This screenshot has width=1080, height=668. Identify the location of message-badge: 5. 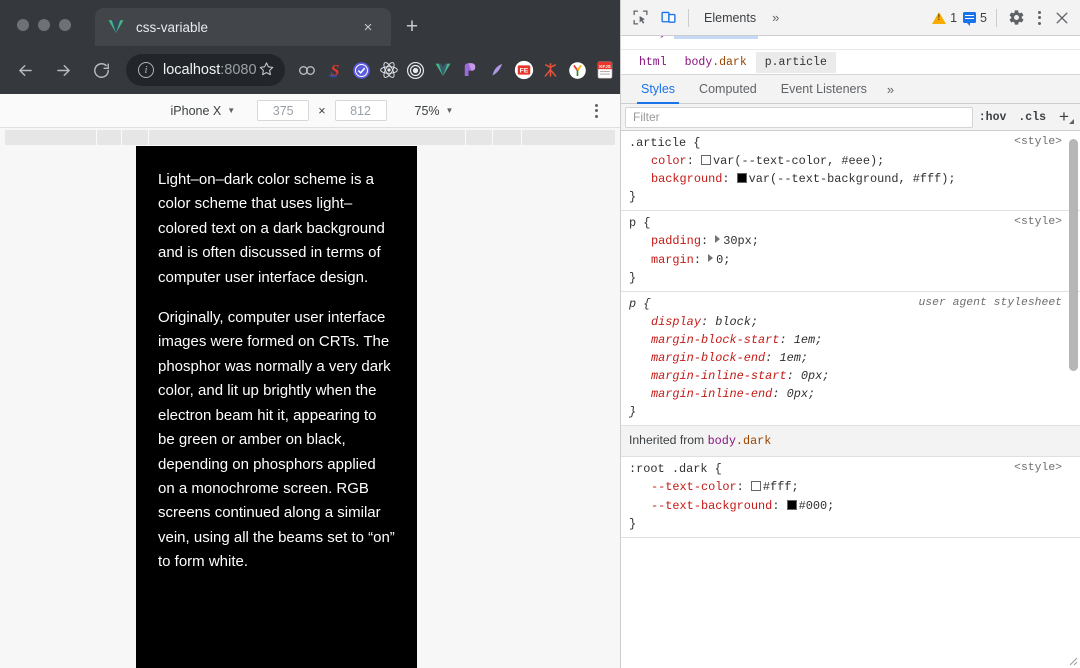
(975, 18).